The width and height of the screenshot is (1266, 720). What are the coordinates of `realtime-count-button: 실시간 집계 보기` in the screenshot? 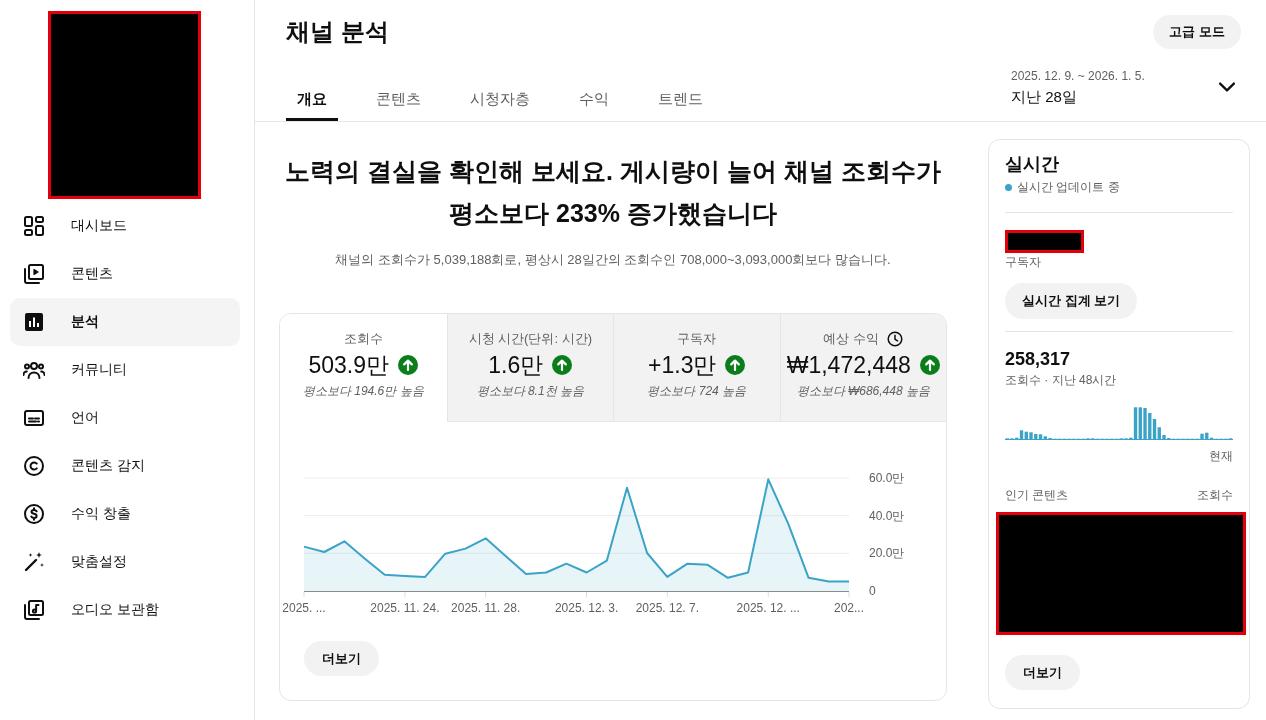 It's located at (1071, 301).